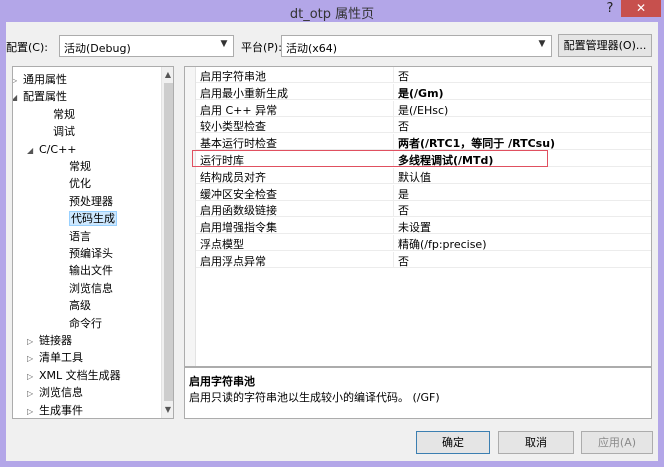 The width and height of the screenshot is (664, 467). What do you see at coordinates (146, 46) in the screenshot?
I see `config-dropdown: 活动(Debug) ▼` at bounding box center [146, 46].